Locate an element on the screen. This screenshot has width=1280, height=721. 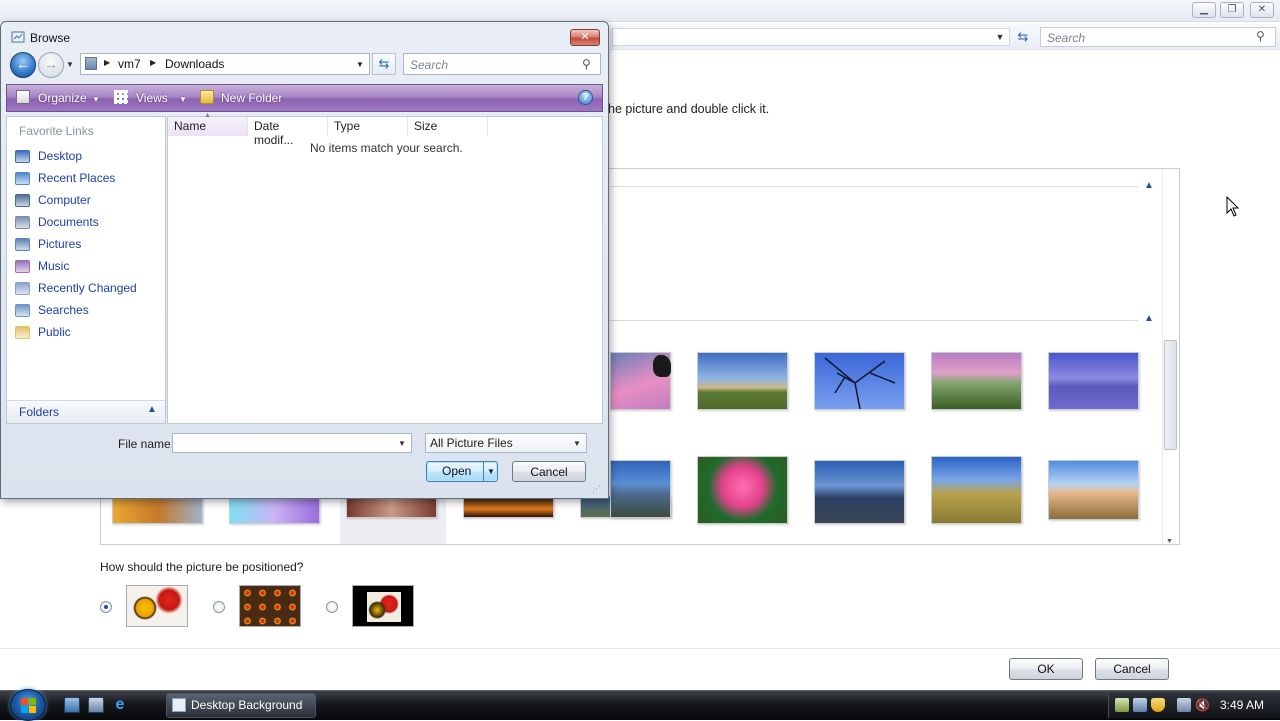
tray-volume-icon: 🔇 is located at coordinates (1202, 705).